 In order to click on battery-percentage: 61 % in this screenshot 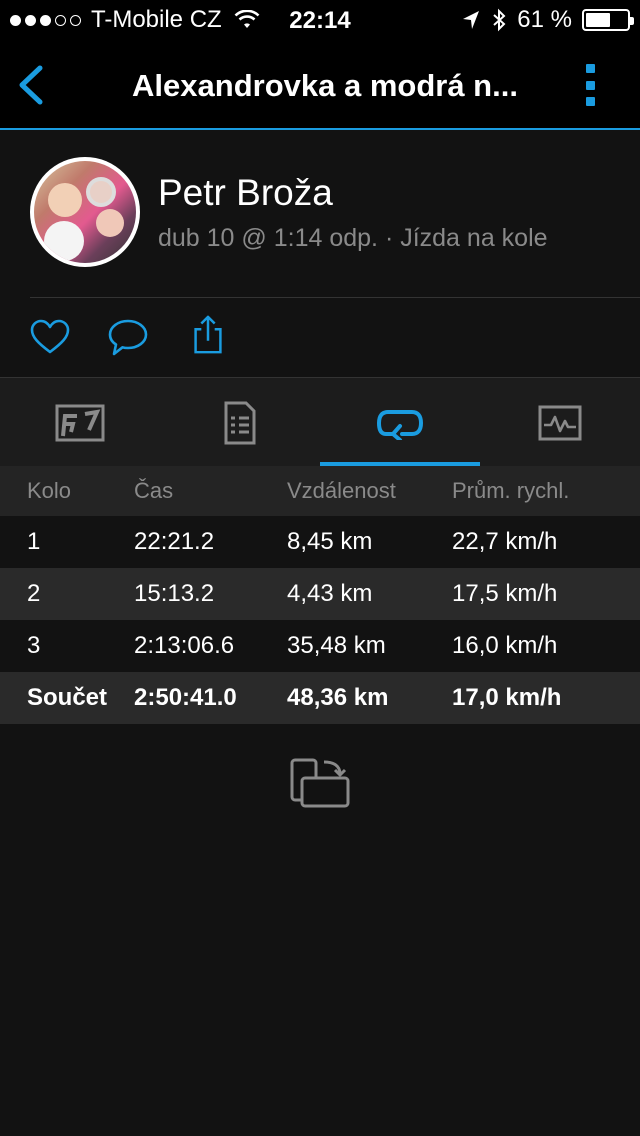, I will do `click(544, 19)`.